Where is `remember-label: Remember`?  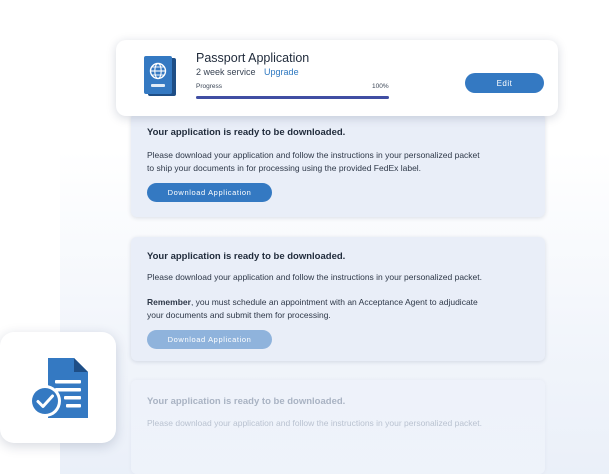
remember-label: Remember is located at coordinates (169, 302).